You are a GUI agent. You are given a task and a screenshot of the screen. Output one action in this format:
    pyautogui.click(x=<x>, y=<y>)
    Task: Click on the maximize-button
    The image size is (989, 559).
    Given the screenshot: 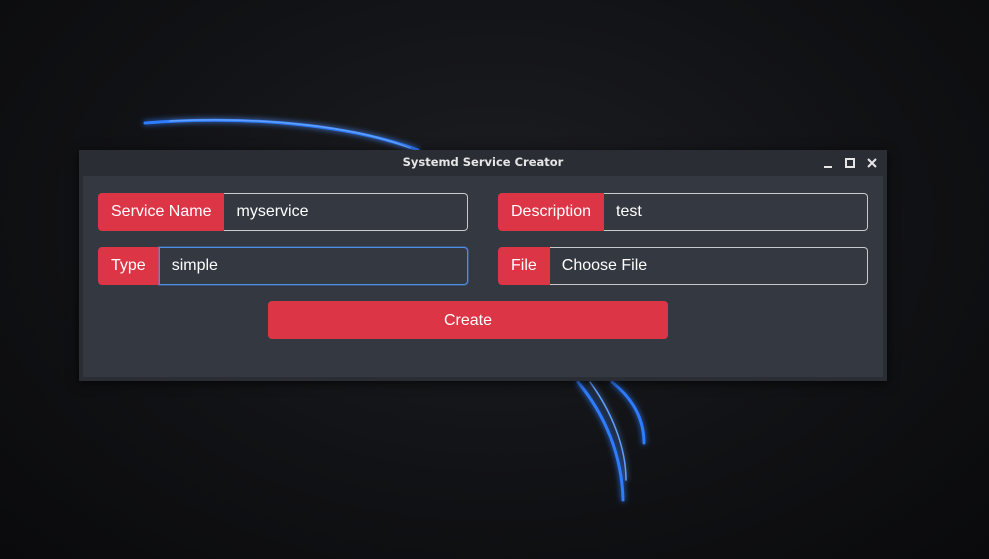 What is the action you would take?
    pyautogui.click(x=850, y=163)
    